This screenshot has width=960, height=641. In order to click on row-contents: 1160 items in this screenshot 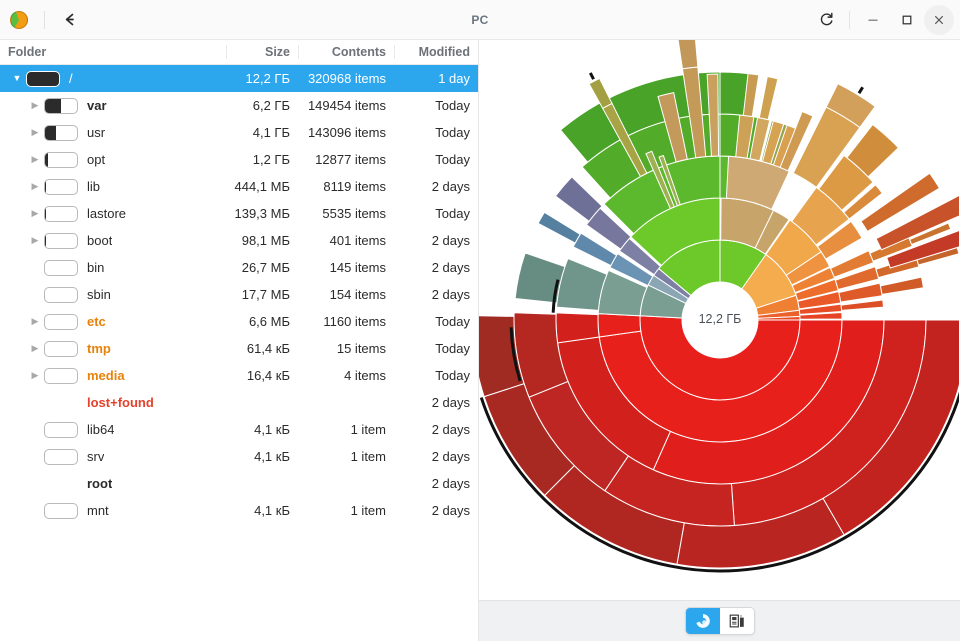, I will do `click(354, 321)`.